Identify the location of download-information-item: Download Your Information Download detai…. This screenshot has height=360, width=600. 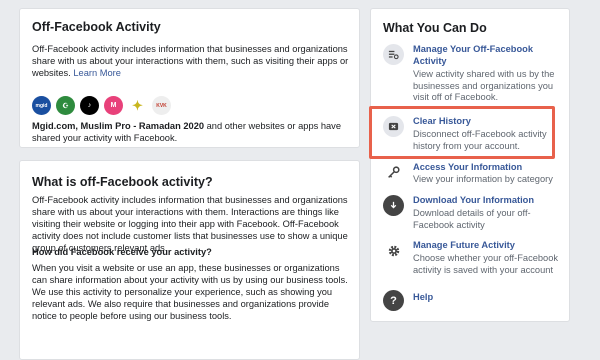
(472, 215).